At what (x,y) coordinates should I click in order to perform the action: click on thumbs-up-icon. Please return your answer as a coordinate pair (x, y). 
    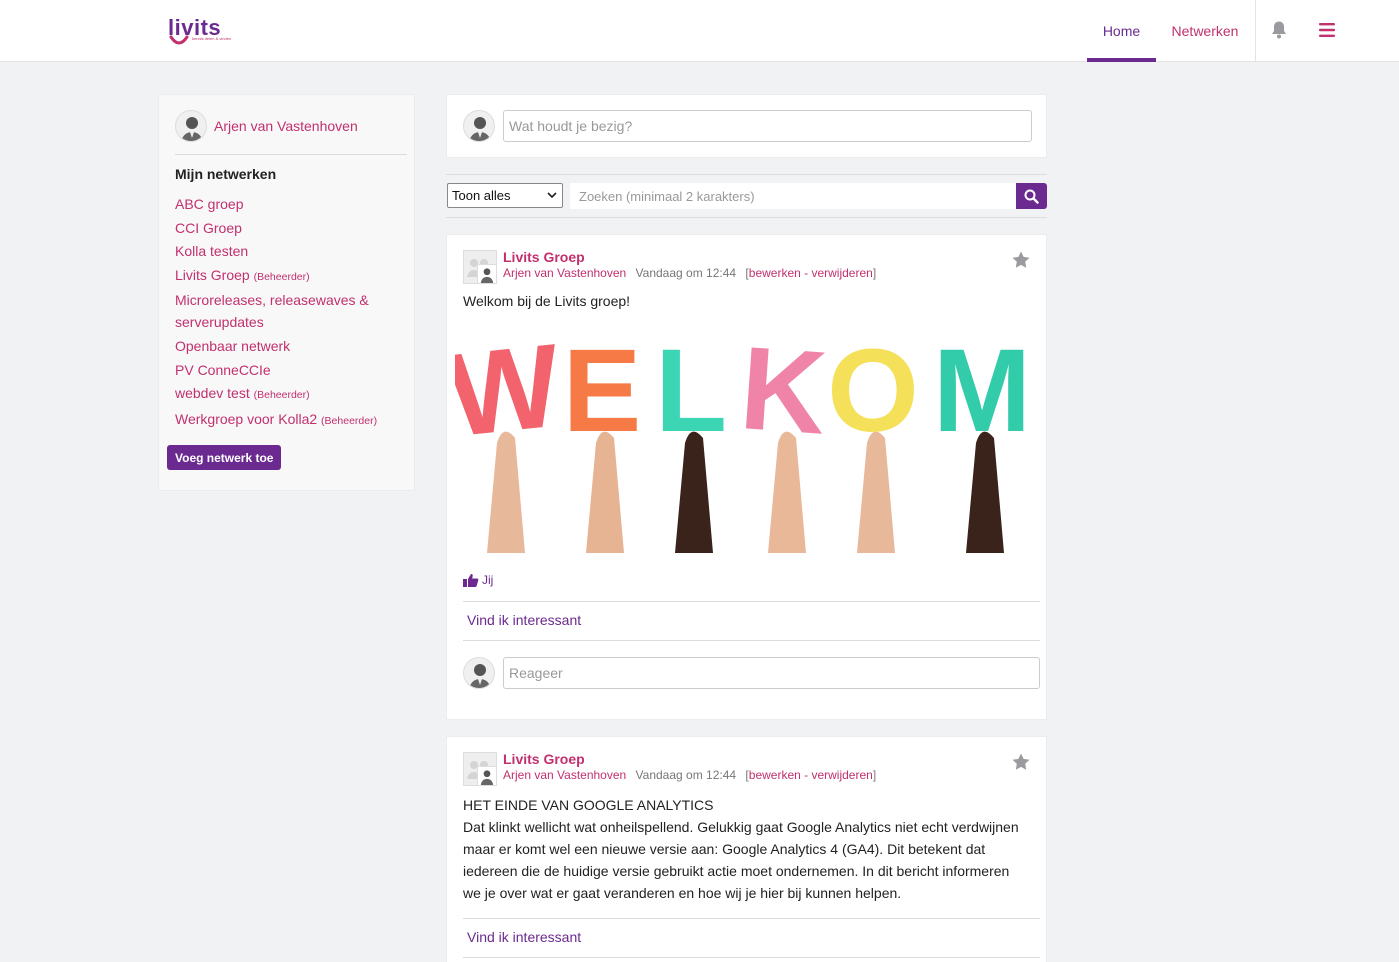
    Looking at the image, I should click on (471, 580).